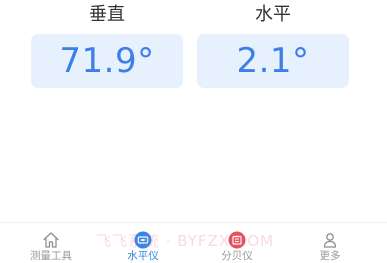  I want to click on tab-label: 测量工具, so click(51, 256).